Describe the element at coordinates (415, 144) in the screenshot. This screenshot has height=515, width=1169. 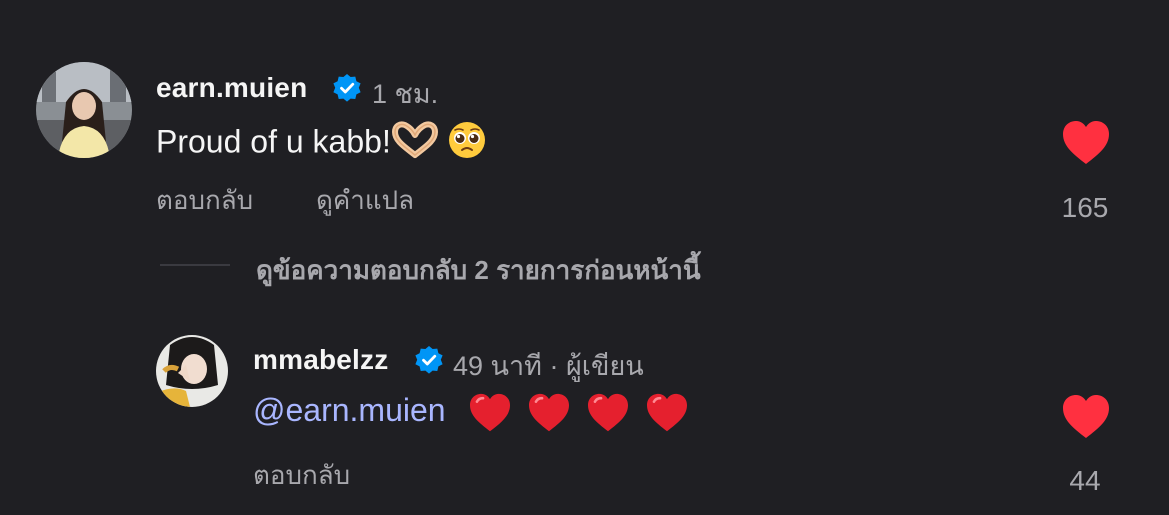
I see `heart-hands-emoji-icon` at that location.